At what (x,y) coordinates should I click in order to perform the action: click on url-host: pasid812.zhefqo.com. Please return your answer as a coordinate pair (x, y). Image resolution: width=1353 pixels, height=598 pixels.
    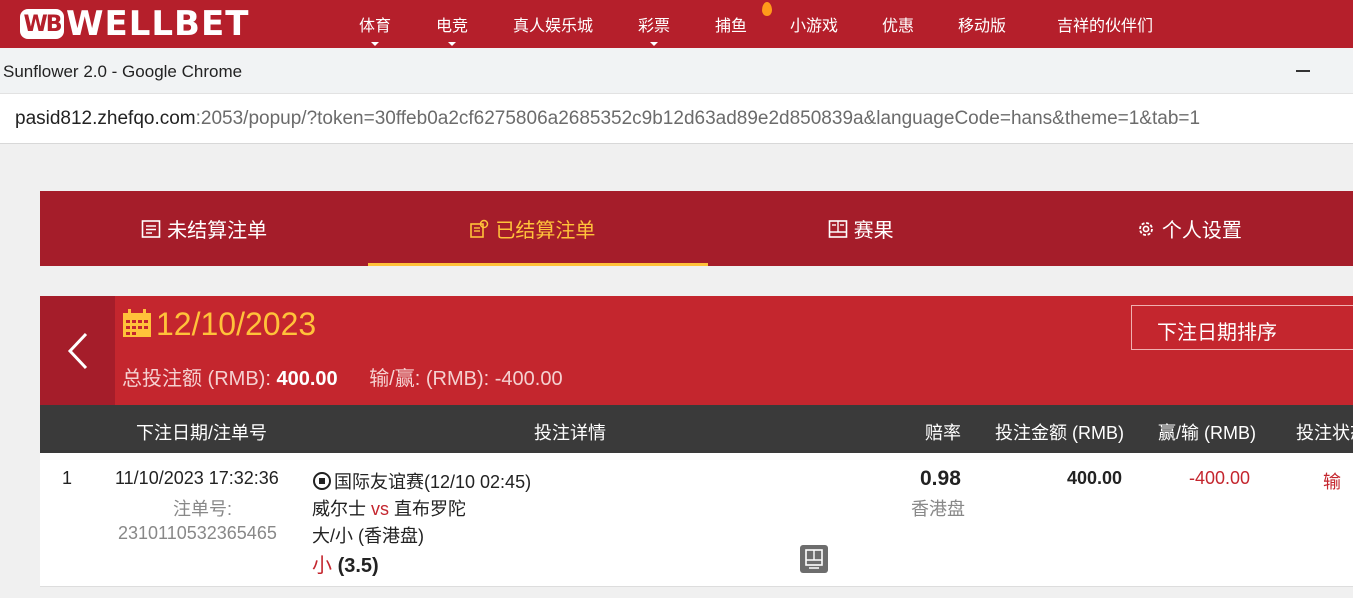
    Looking at the image, I should click on (105, 118).